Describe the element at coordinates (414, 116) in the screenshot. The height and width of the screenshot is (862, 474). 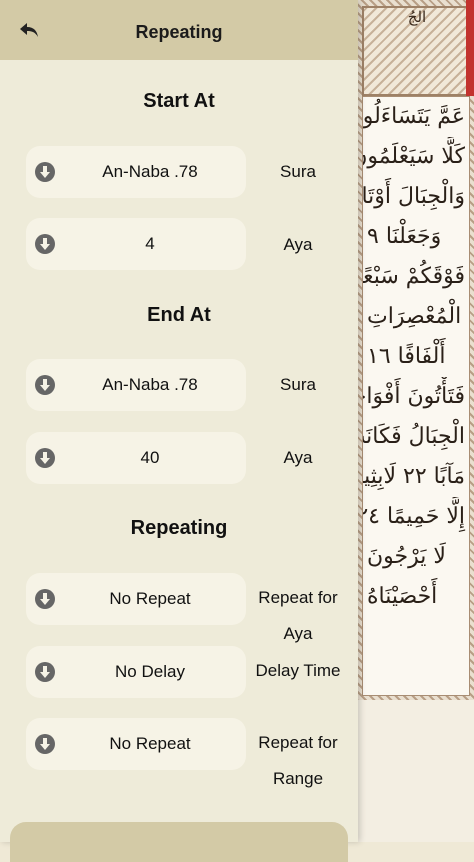
I see `quran-line: عَمَّ يَتَسَاءَلُونَ` at that location.